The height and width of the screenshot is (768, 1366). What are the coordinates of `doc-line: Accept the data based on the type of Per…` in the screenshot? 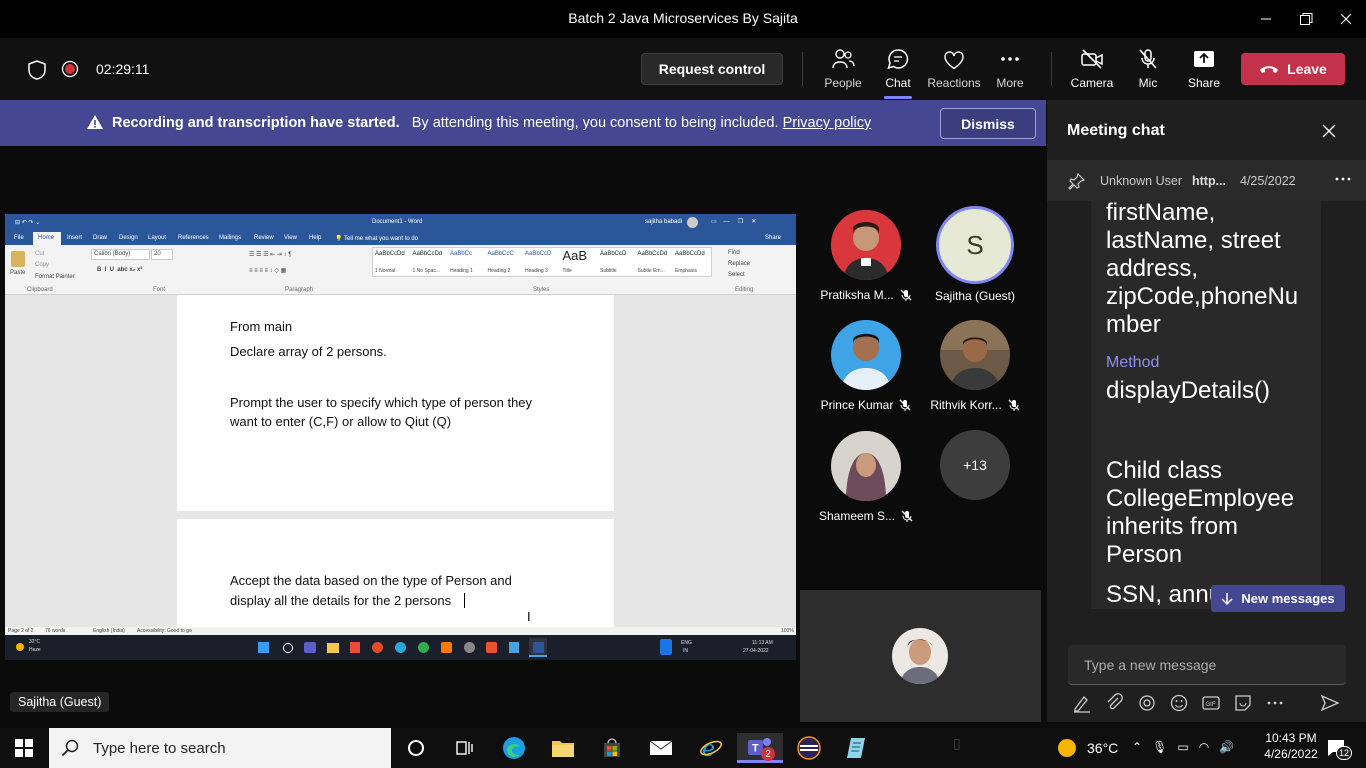 It's located at (371, 580).